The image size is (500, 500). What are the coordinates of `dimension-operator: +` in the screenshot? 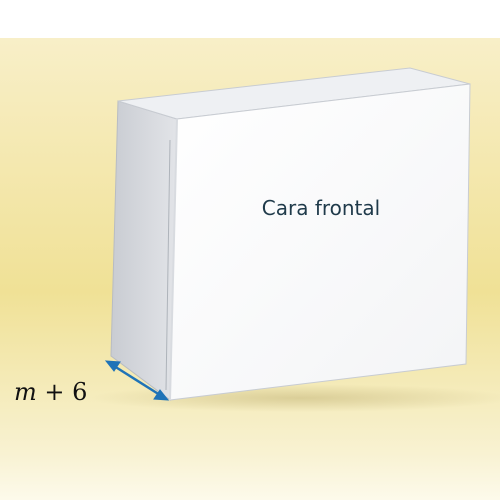 It's located at (54, 392).